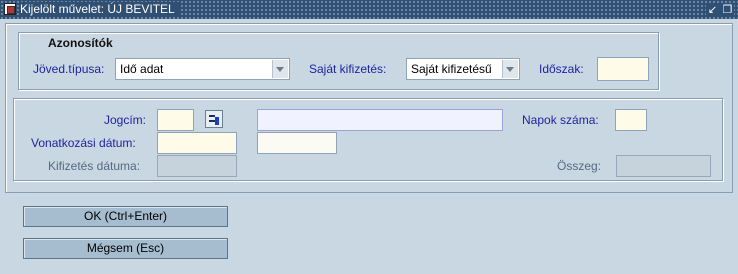 This screenshot has height=274, width=738. What do you see at coordinates (561, 69) in the screenshot?
I see `period-label: Időszak:` at bounding box center [561, 69].